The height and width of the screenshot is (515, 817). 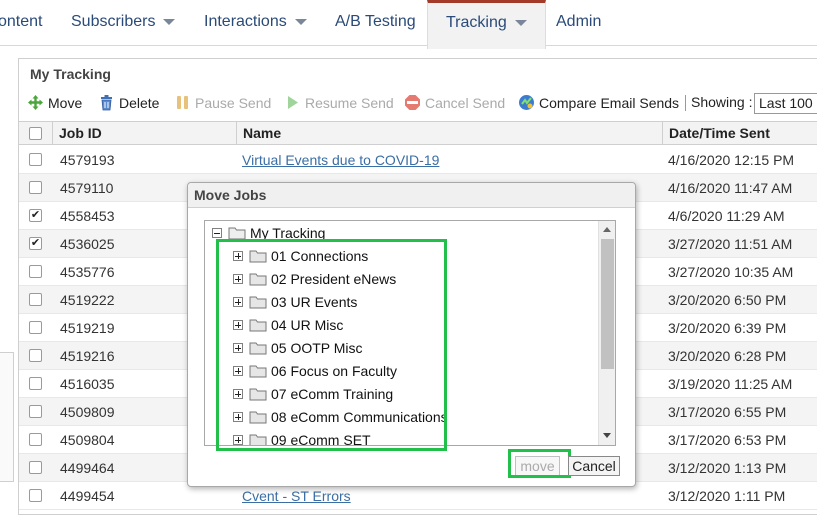 I want to click on tree-folder-item: 02 President eNews, so click(x=314, y=279).